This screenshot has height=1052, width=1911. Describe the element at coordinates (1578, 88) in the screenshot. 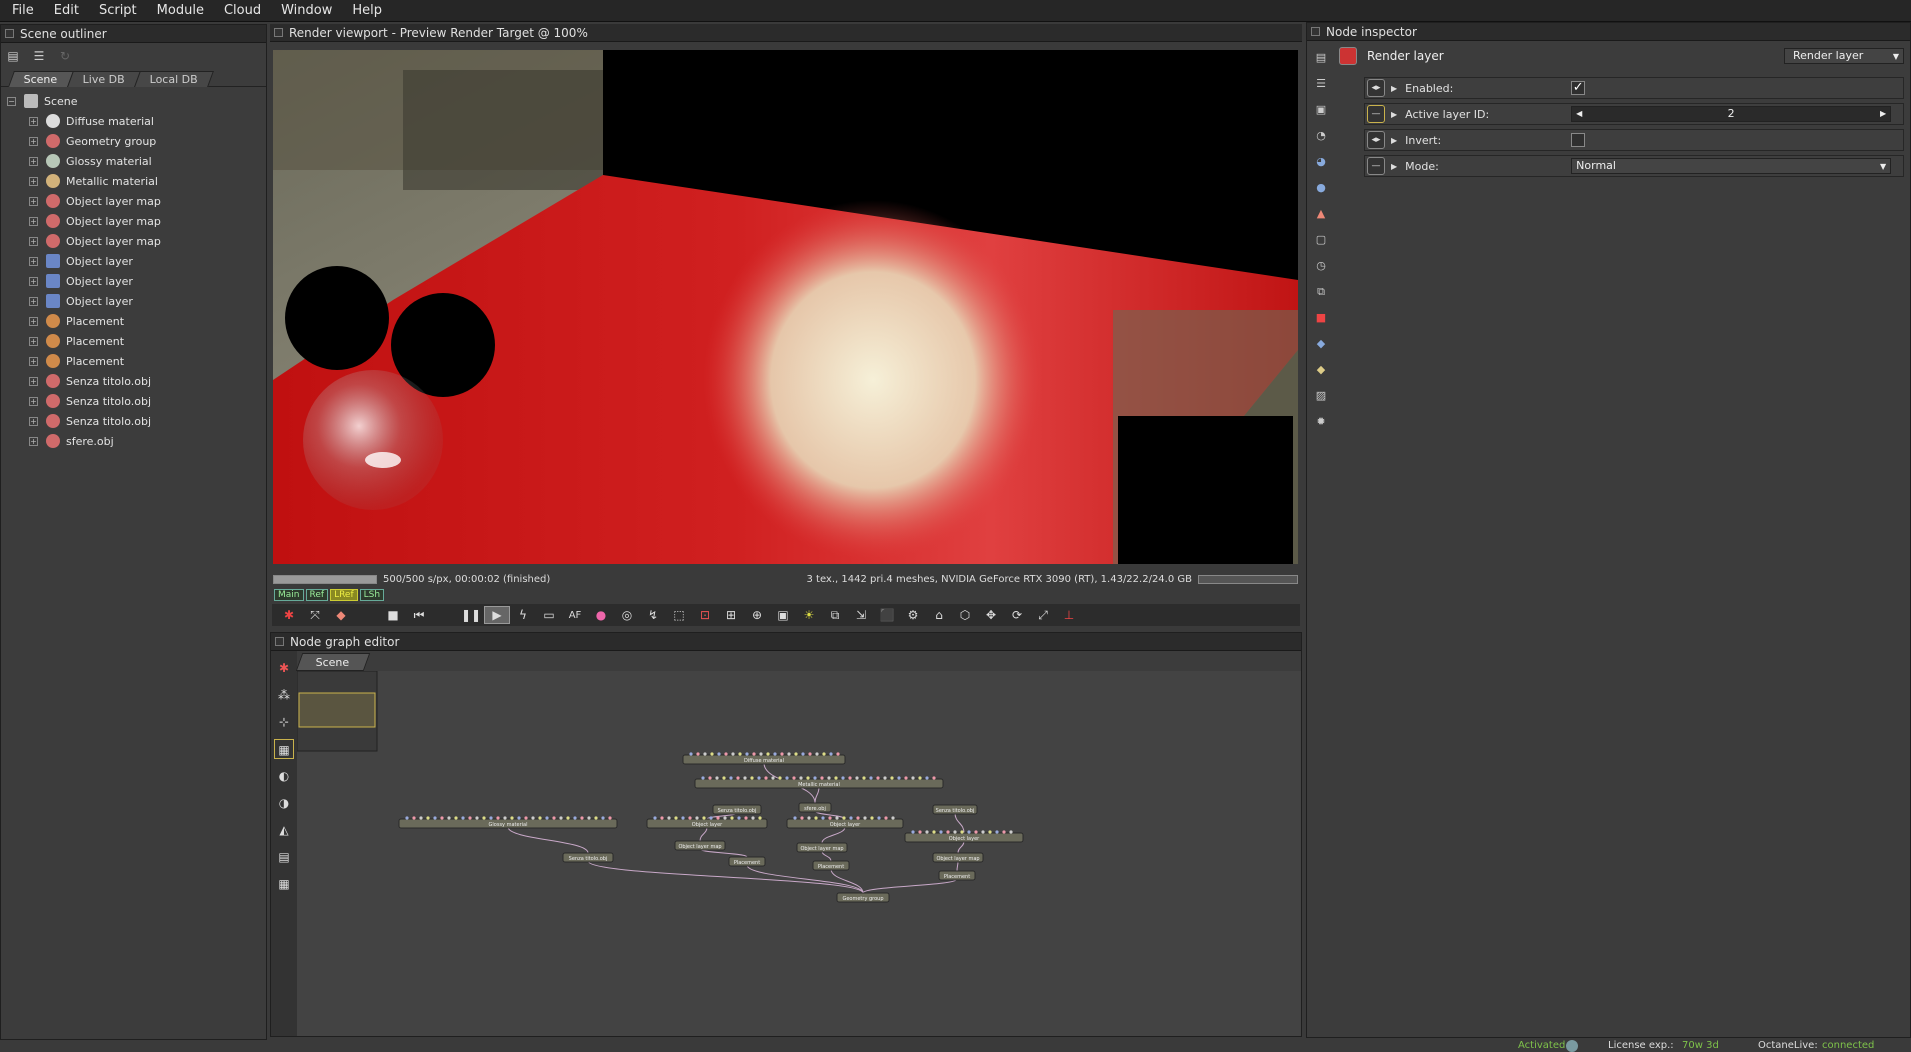

I see `enabled-checkbox: ✓` at that location.